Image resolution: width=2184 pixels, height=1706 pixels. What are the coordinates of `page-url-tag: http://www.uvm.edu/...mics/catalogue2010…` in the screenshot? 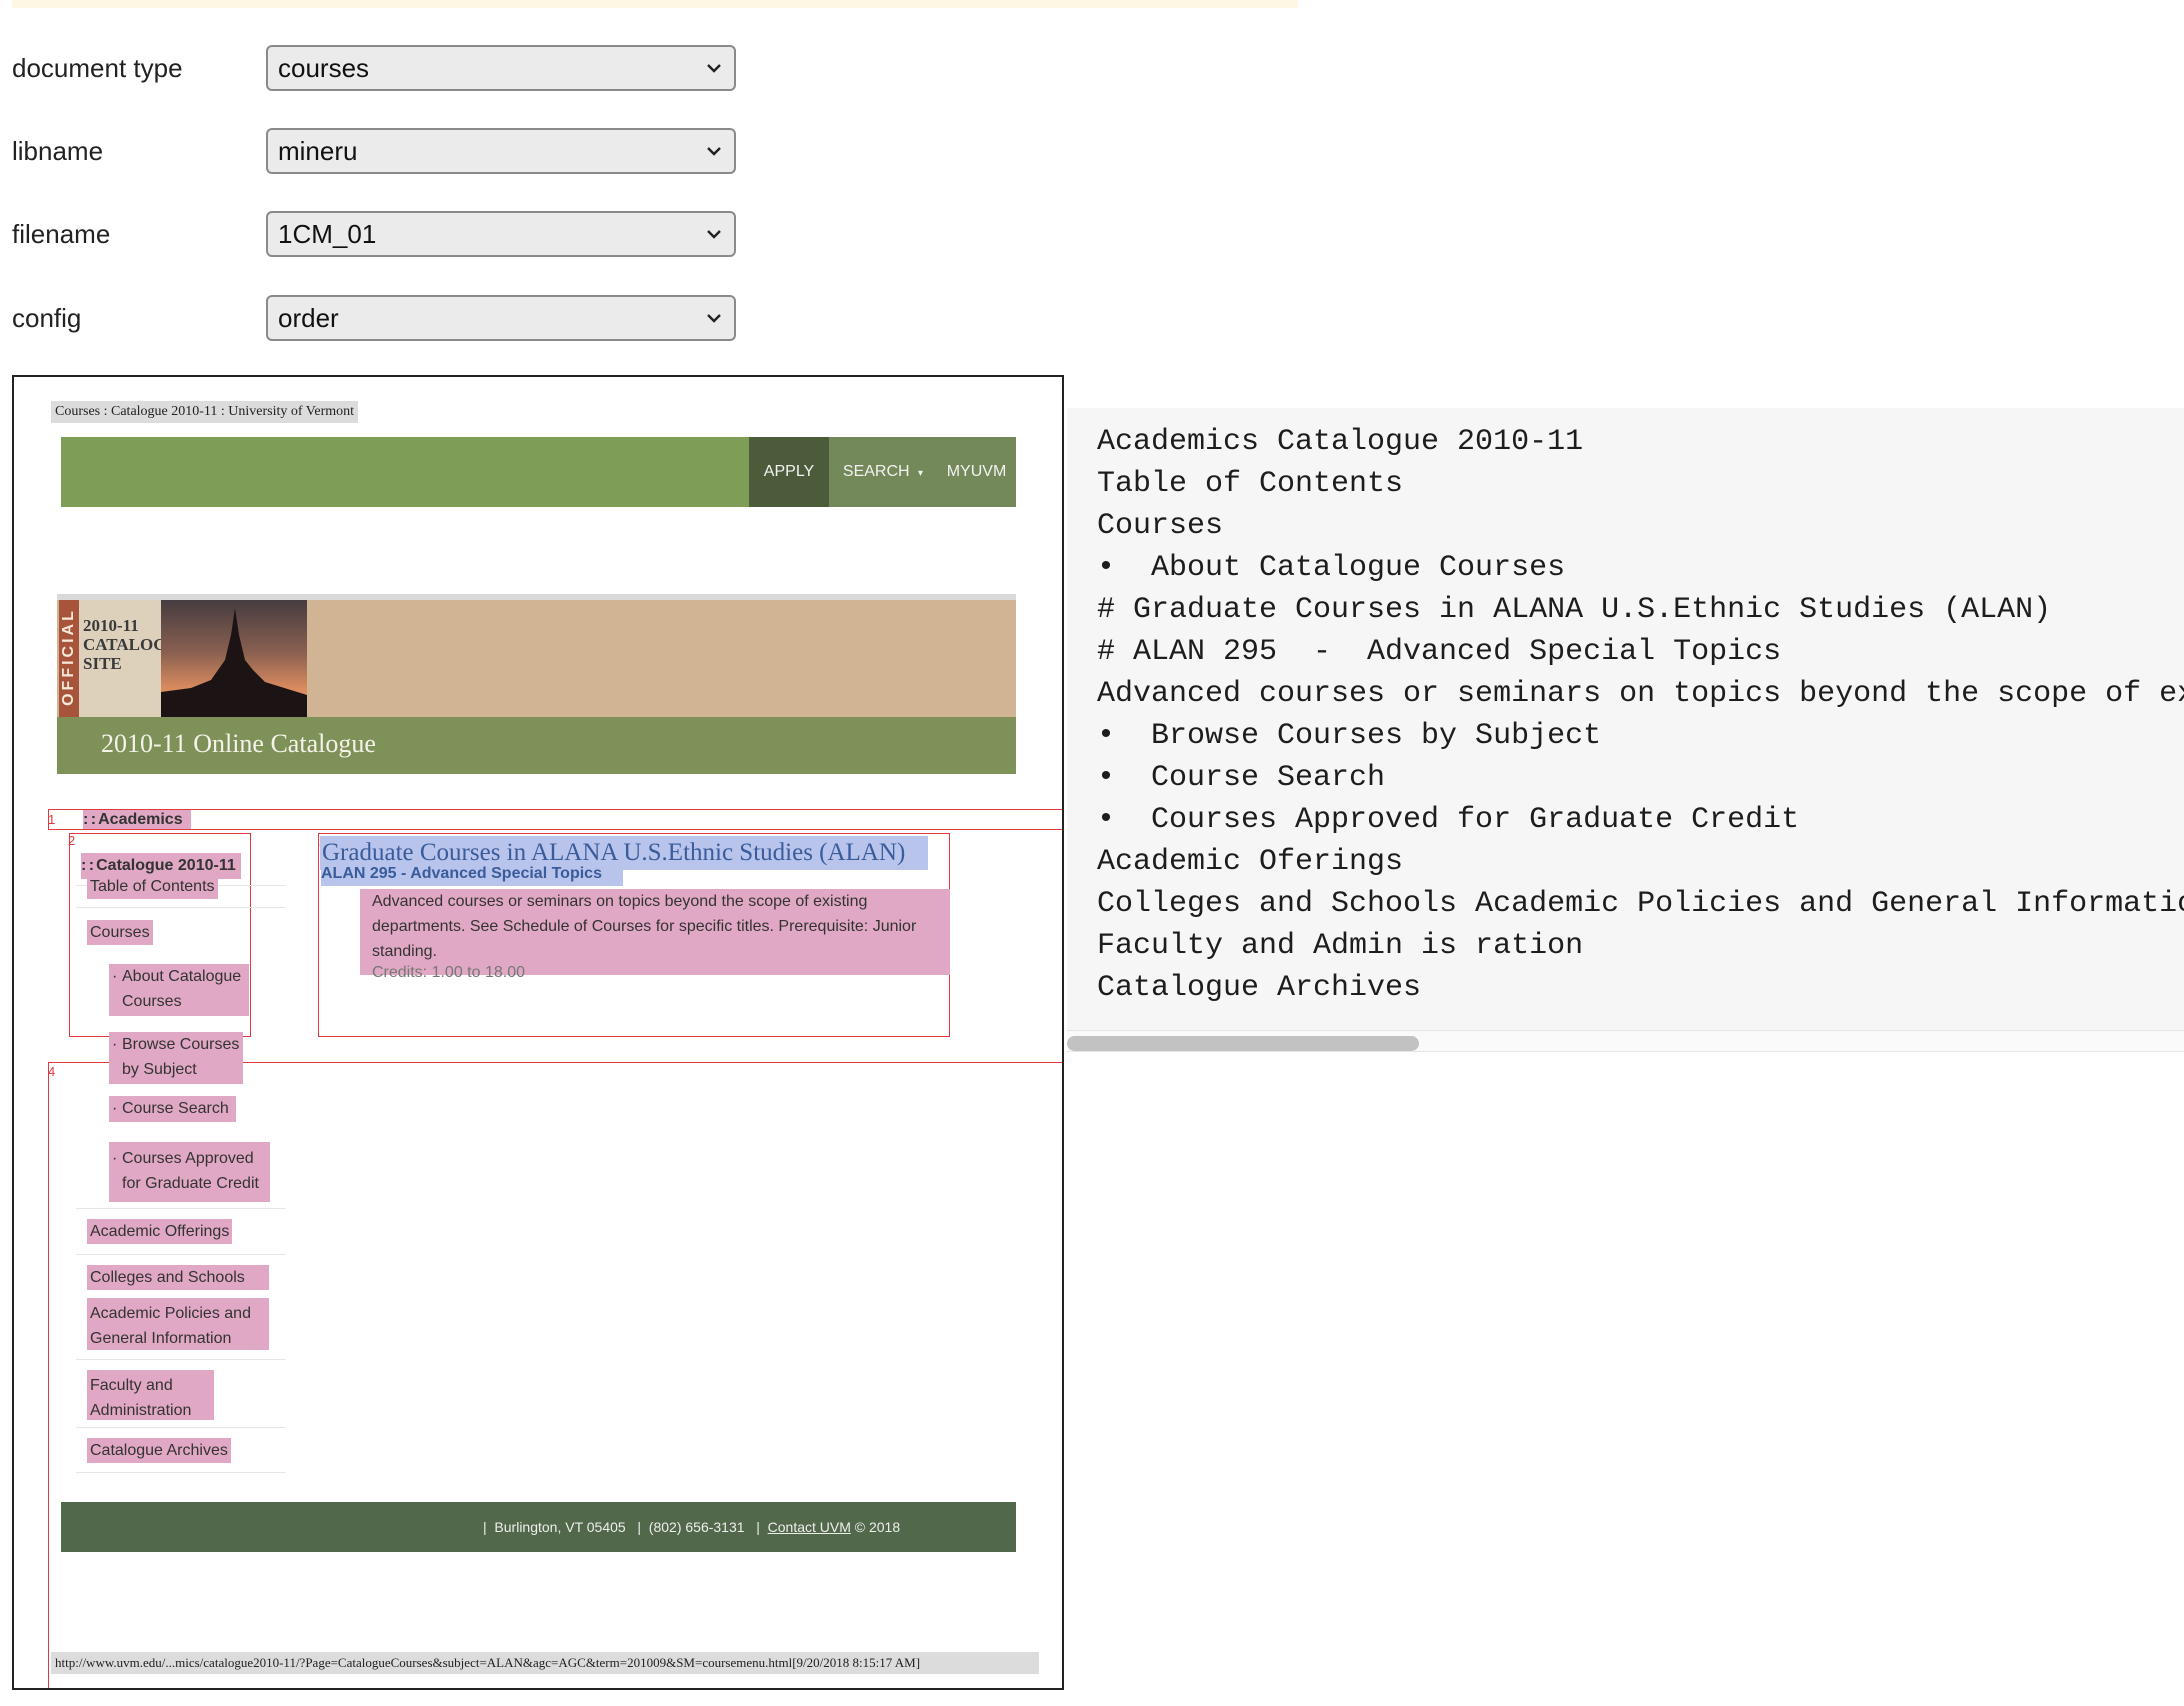 It's located at (545, 1663).